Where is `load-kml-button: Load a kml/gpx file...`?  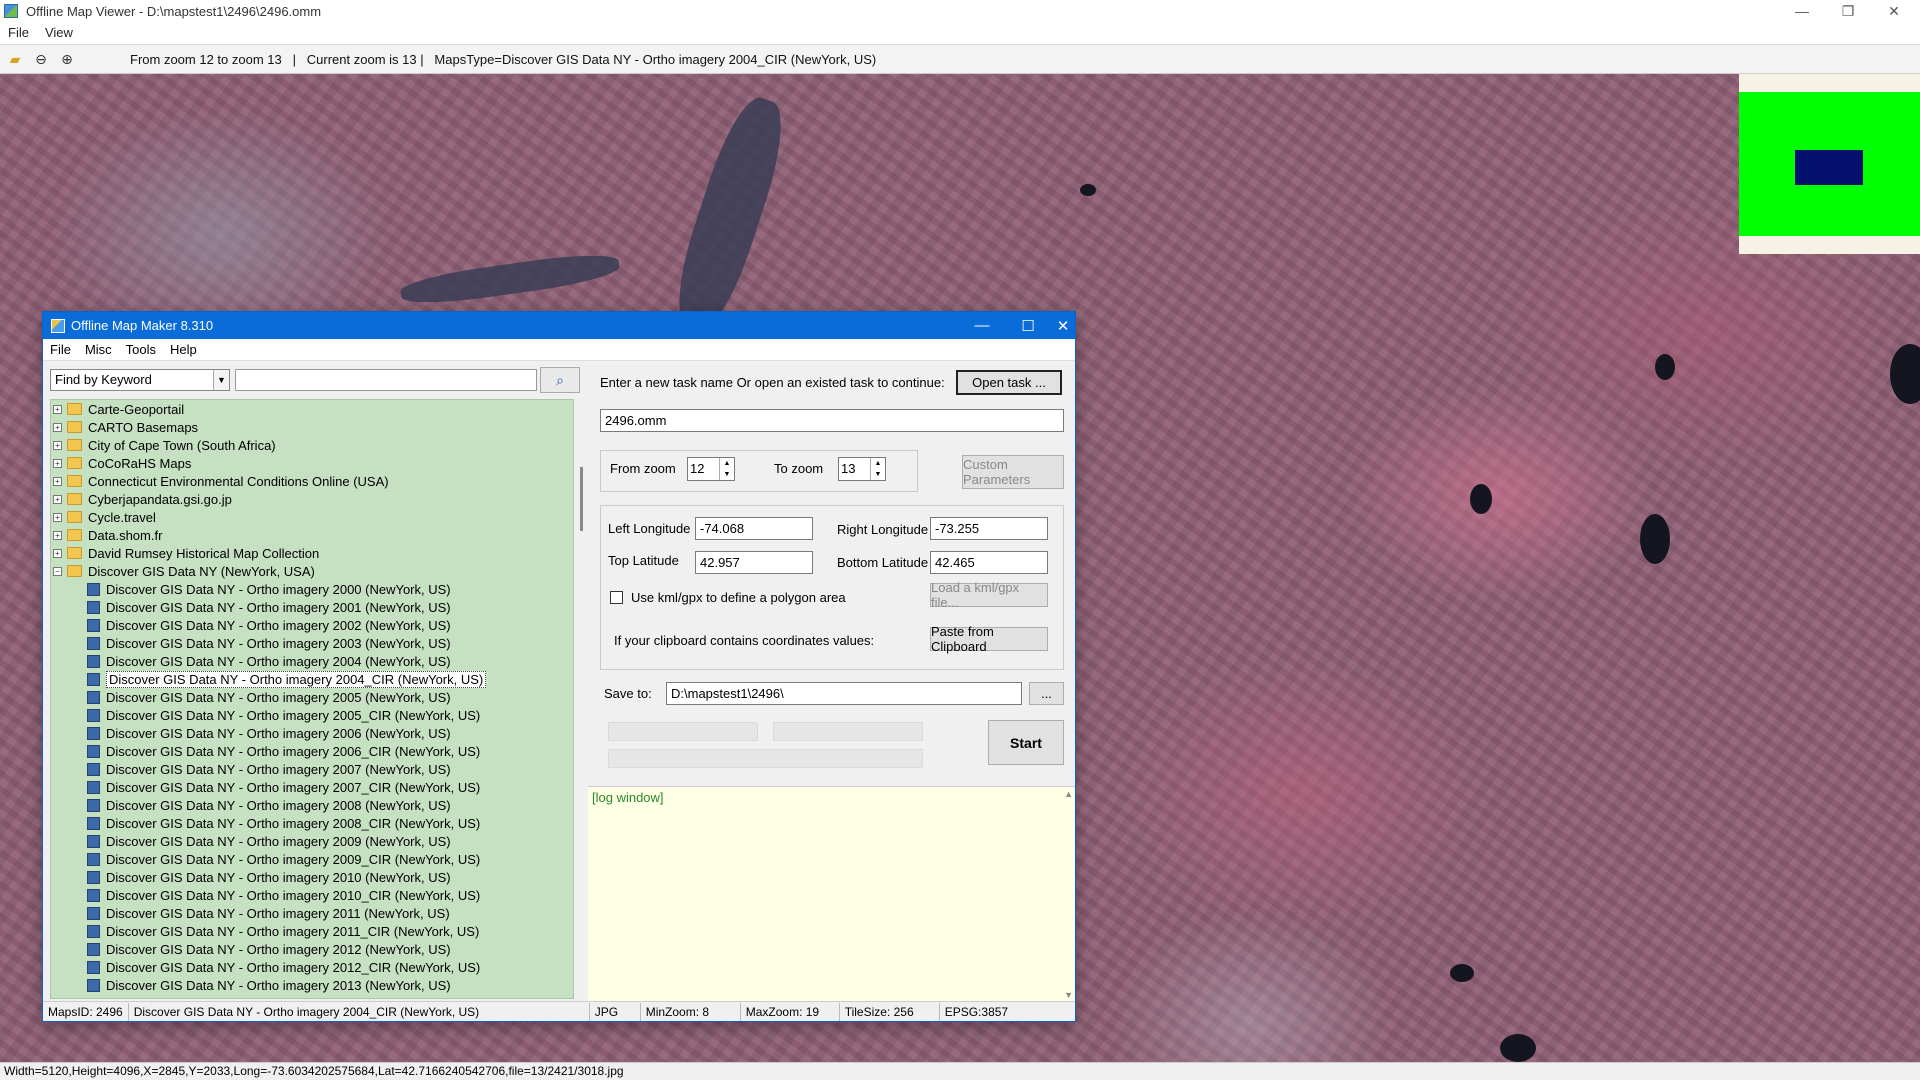 load-kml-button: Load a kml/gpx file... is located at coordinates (989, 595).